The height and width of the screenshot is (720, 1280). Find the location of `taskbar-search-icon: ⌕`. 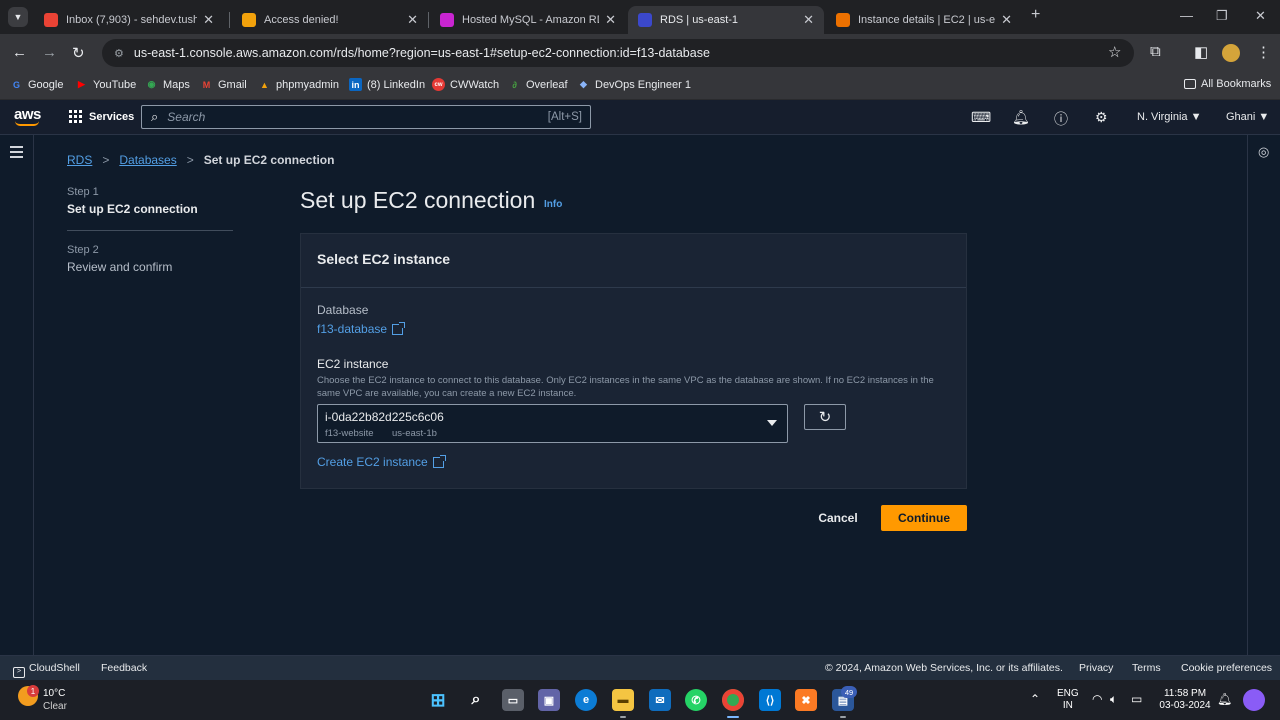

taskbar-search-icon: ⌕ is located at coordinates (476, 700).